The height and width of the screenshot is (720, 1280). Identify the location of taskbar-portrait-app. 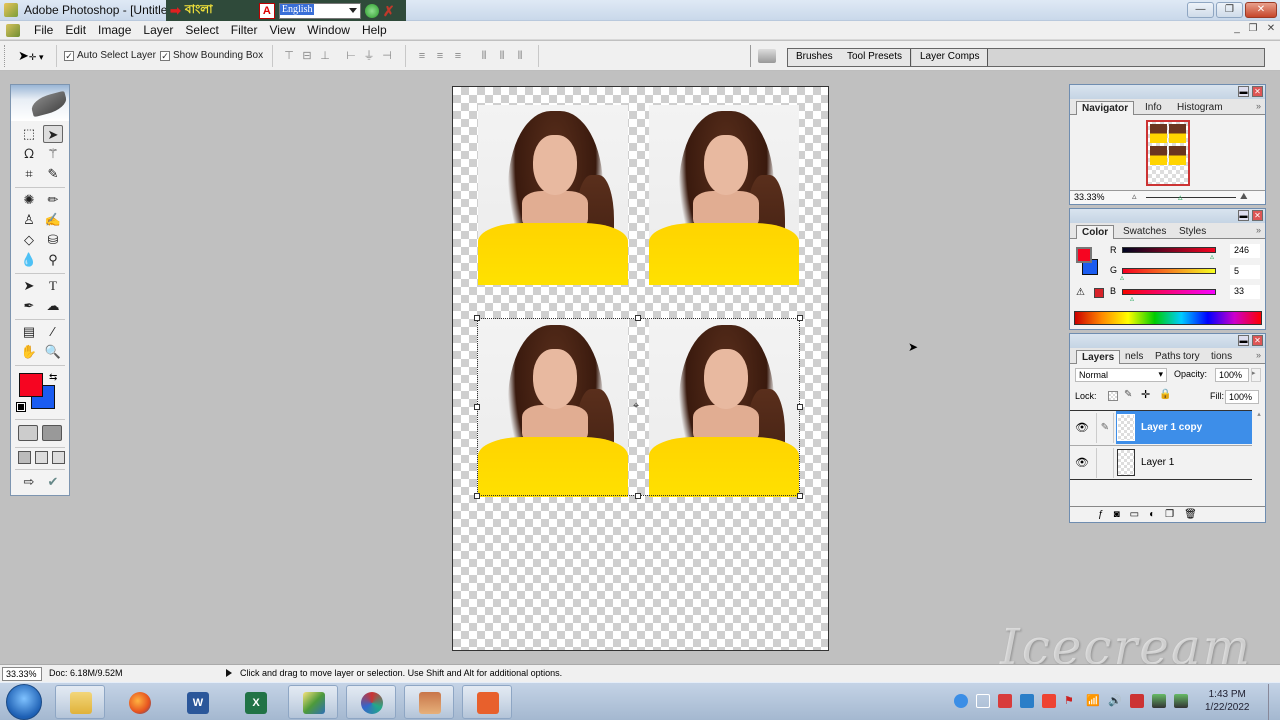
(429, 702).